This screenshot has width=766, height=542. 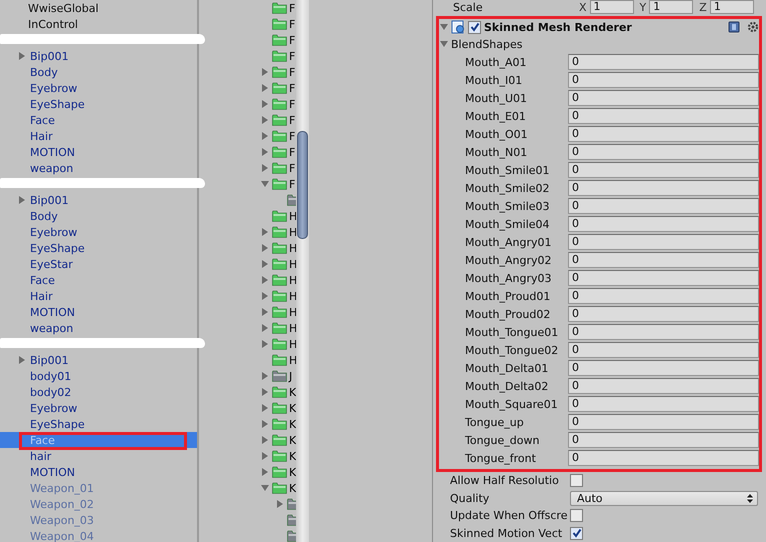 I want to click on hierarchy-item: InControl, so click(x=98, y=24).